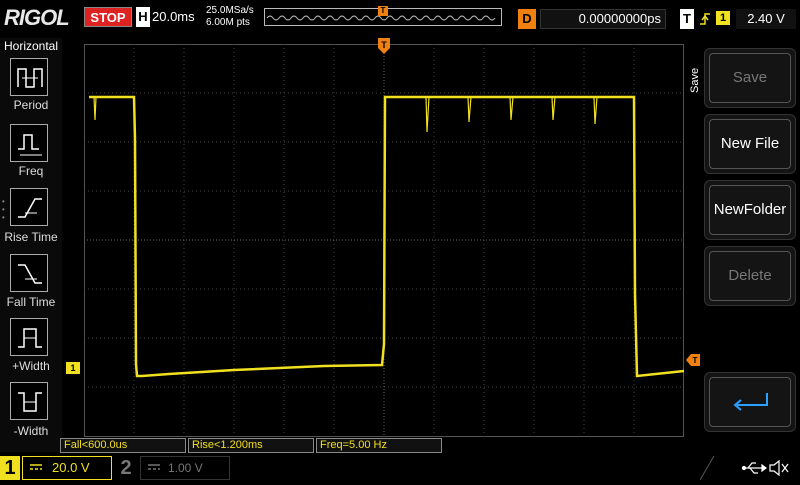 This screenshot has height=485, width=800. I want to click on minus-width-icon, so click(30, 402).